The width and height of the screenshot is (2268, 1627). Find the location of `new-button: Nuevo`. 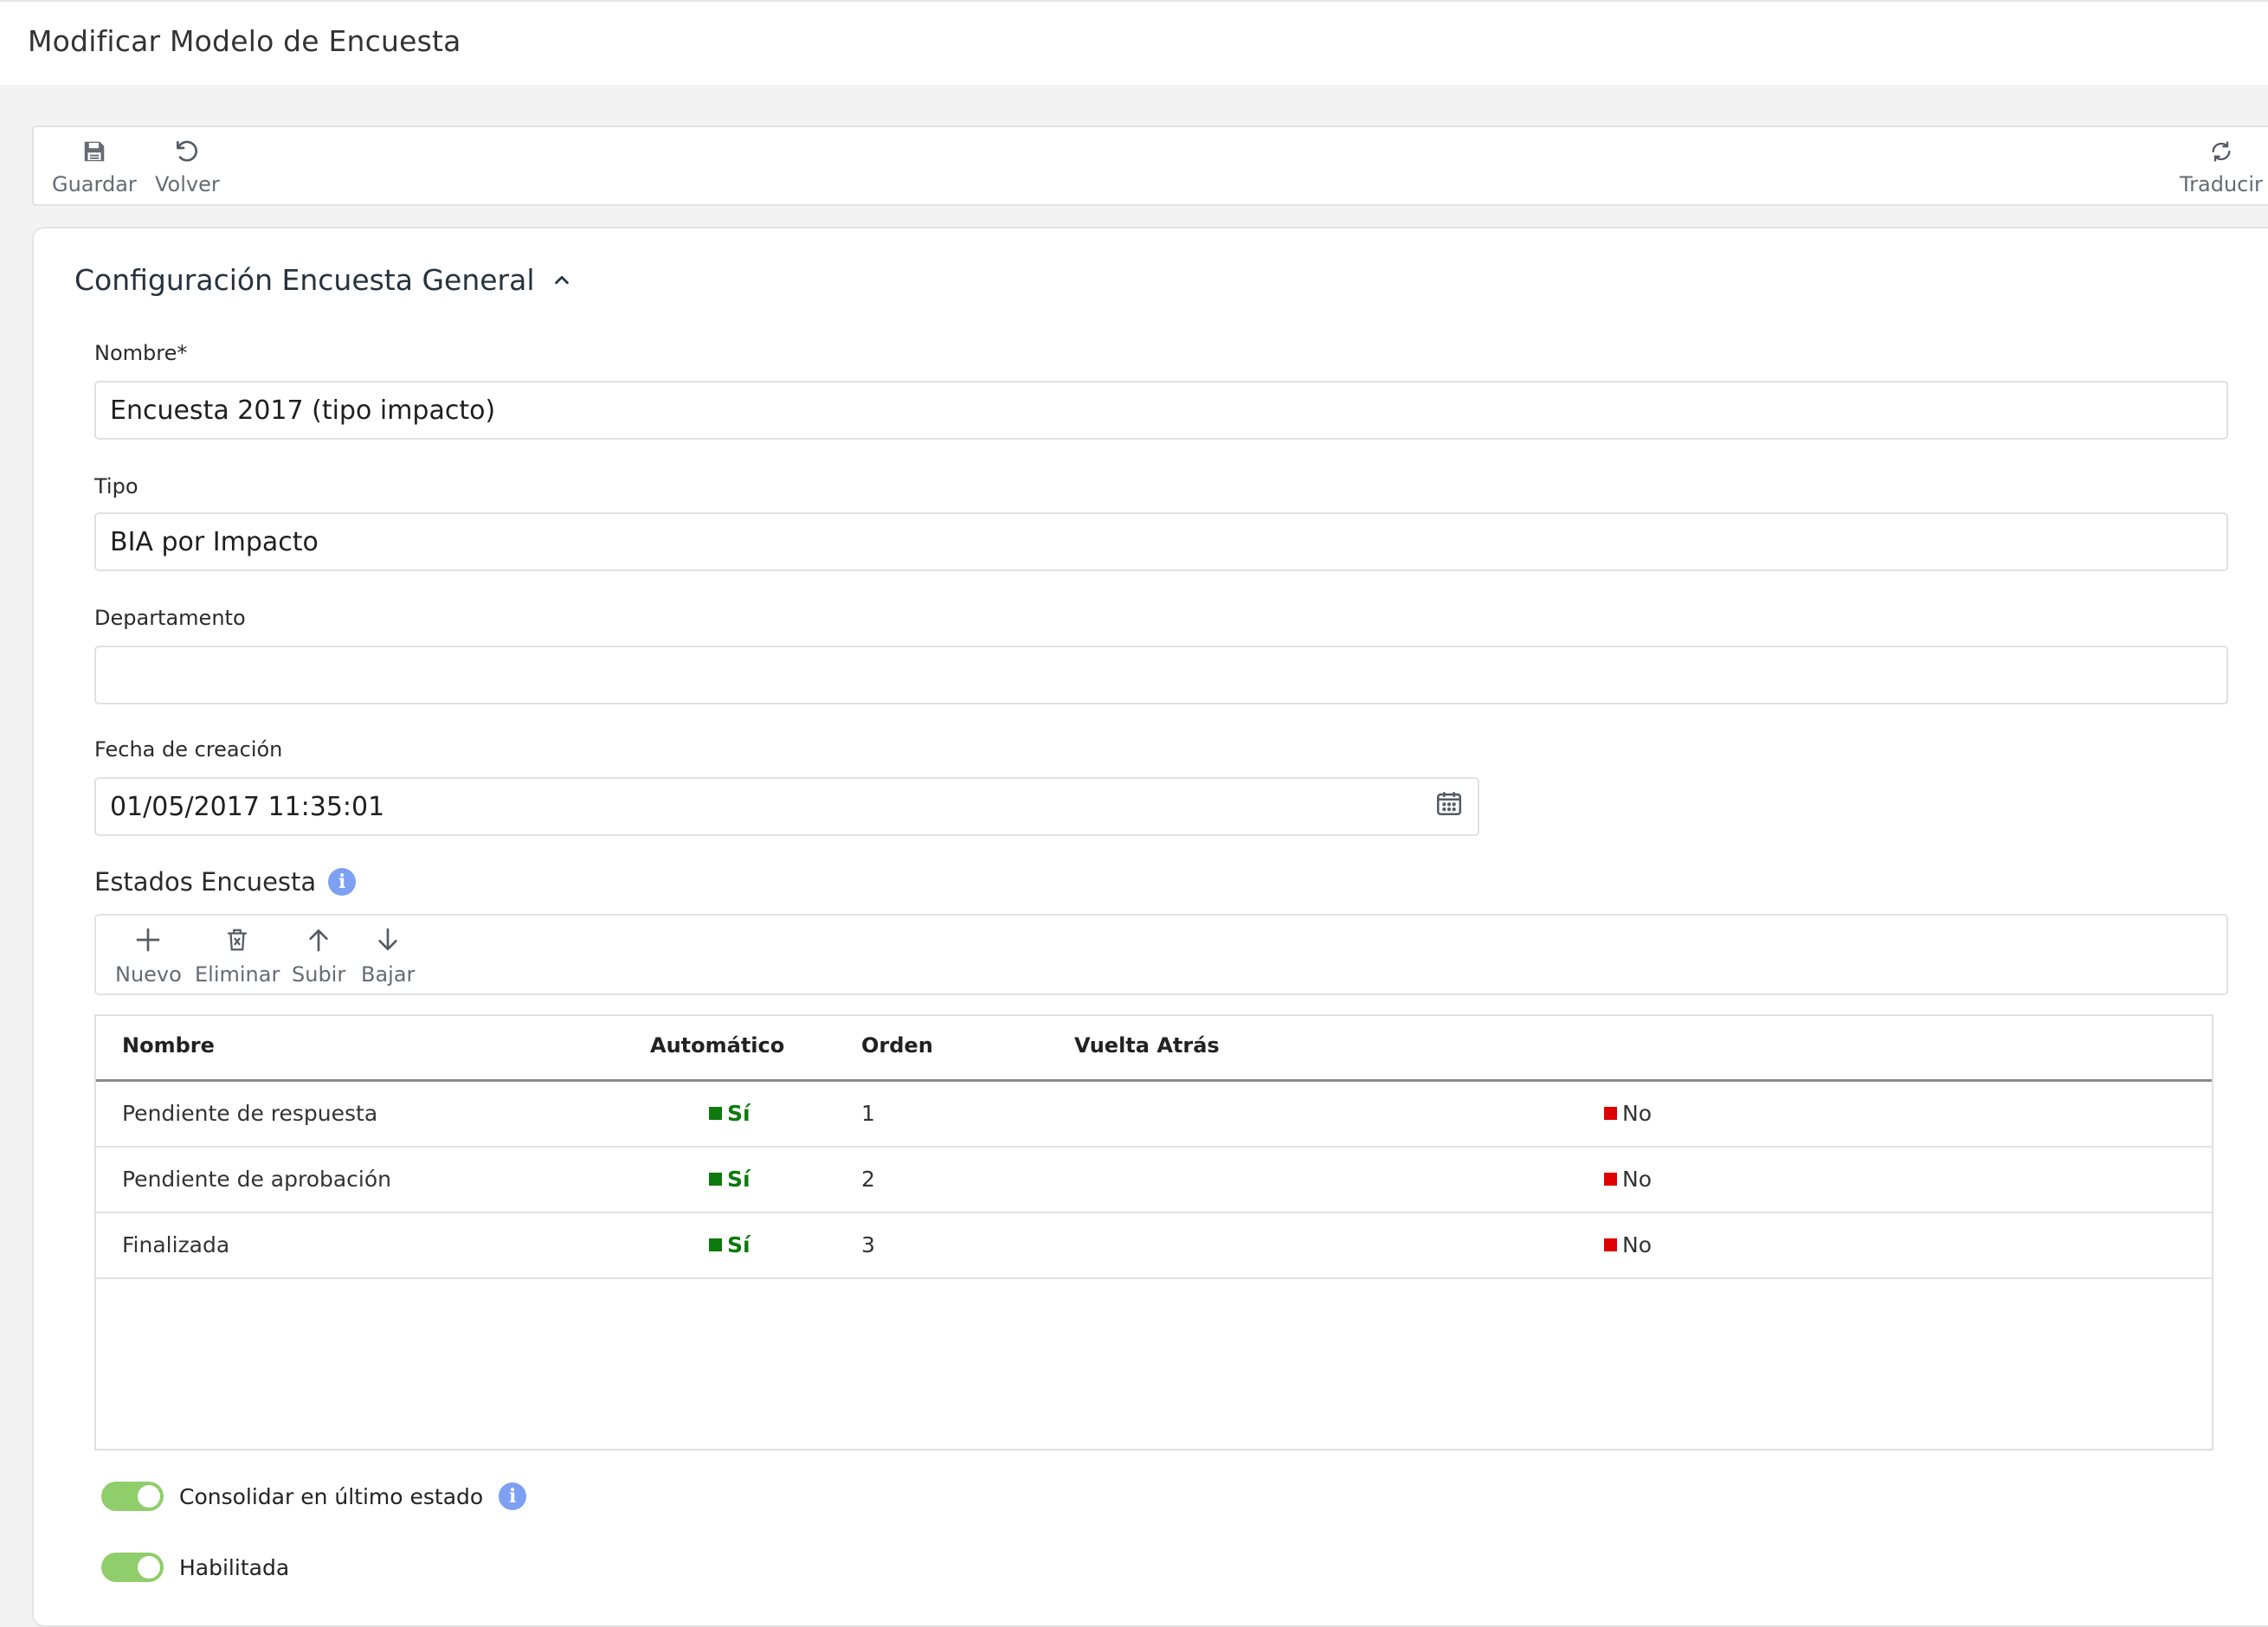

new-button: Nuevo is located at coordinates (148, 954).